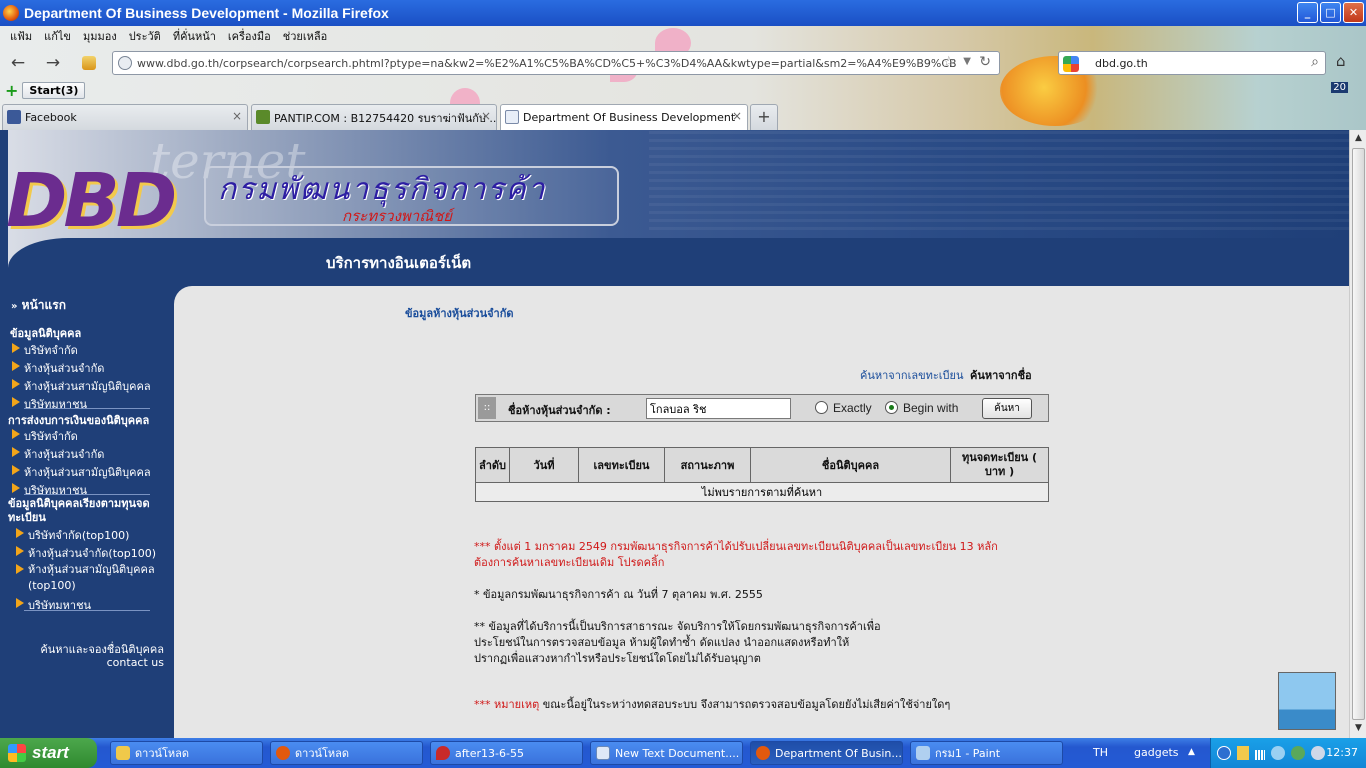  Describe the element at coordinates (305, 36) in the screenshot. I see `menu-help: ช่วยเหลือ` at that location.